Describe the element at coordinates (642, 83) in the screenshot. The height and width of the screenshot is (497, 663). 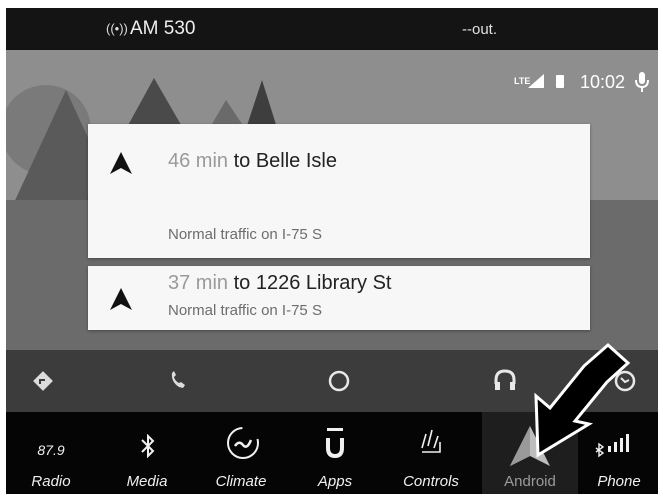
I see `microphone-icon` at that location.